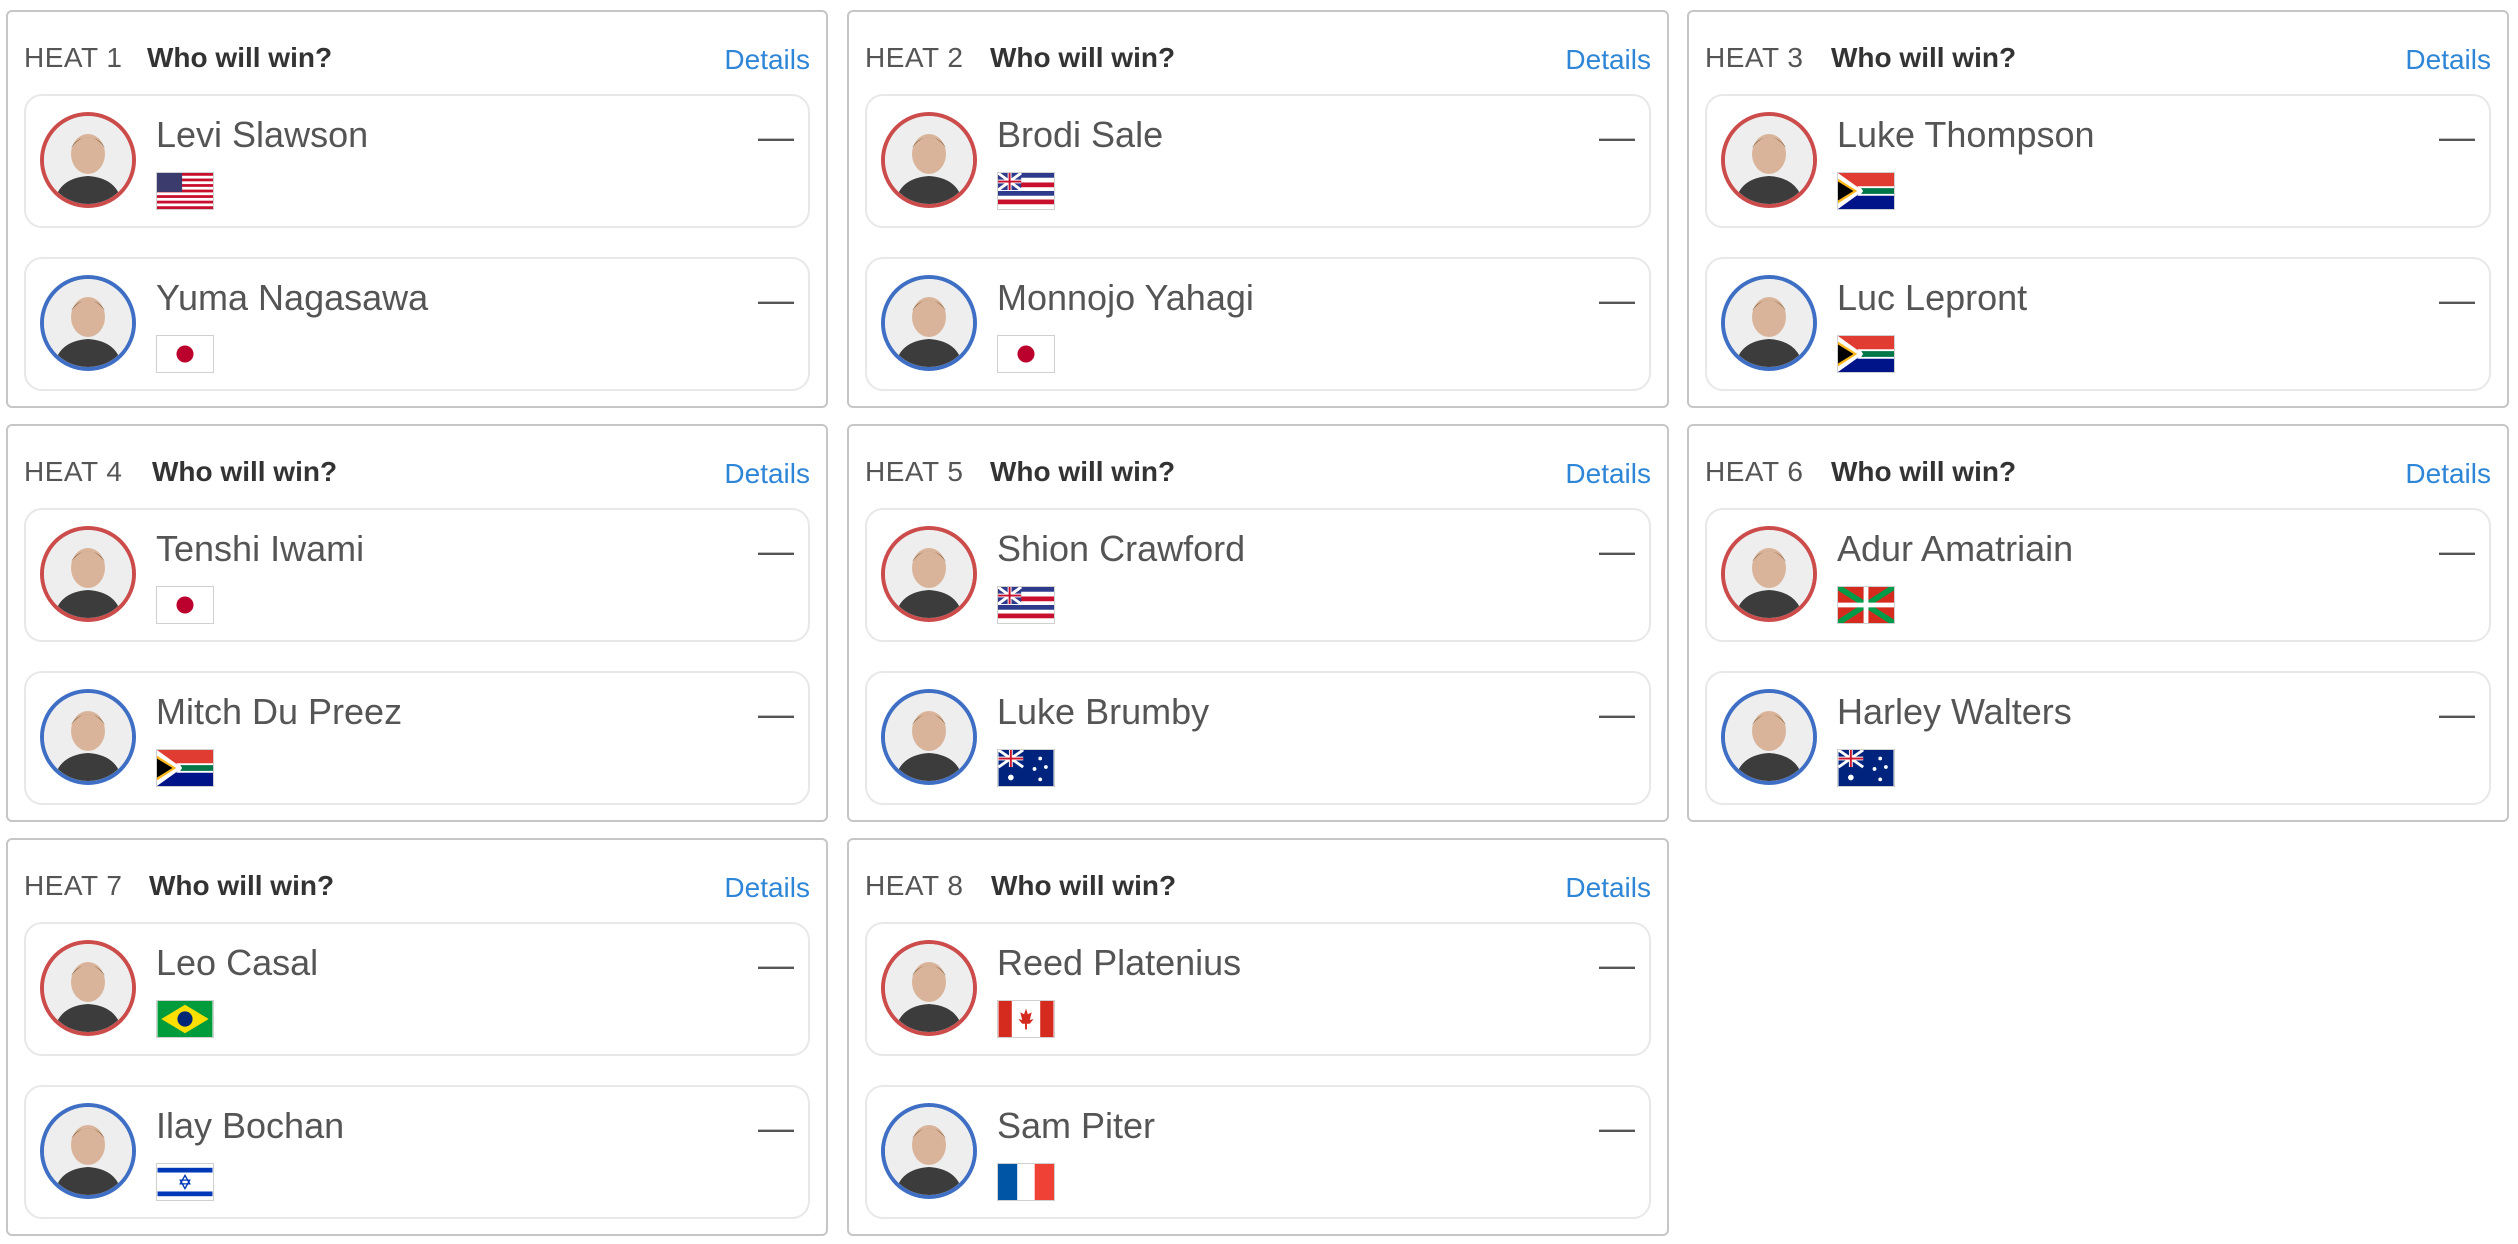 The width and height of the screenshot is (2518, 1244). Describe the element at coordinates (914, 57) in the screenshot. I see `heat-label: HEAT 2` at that location.